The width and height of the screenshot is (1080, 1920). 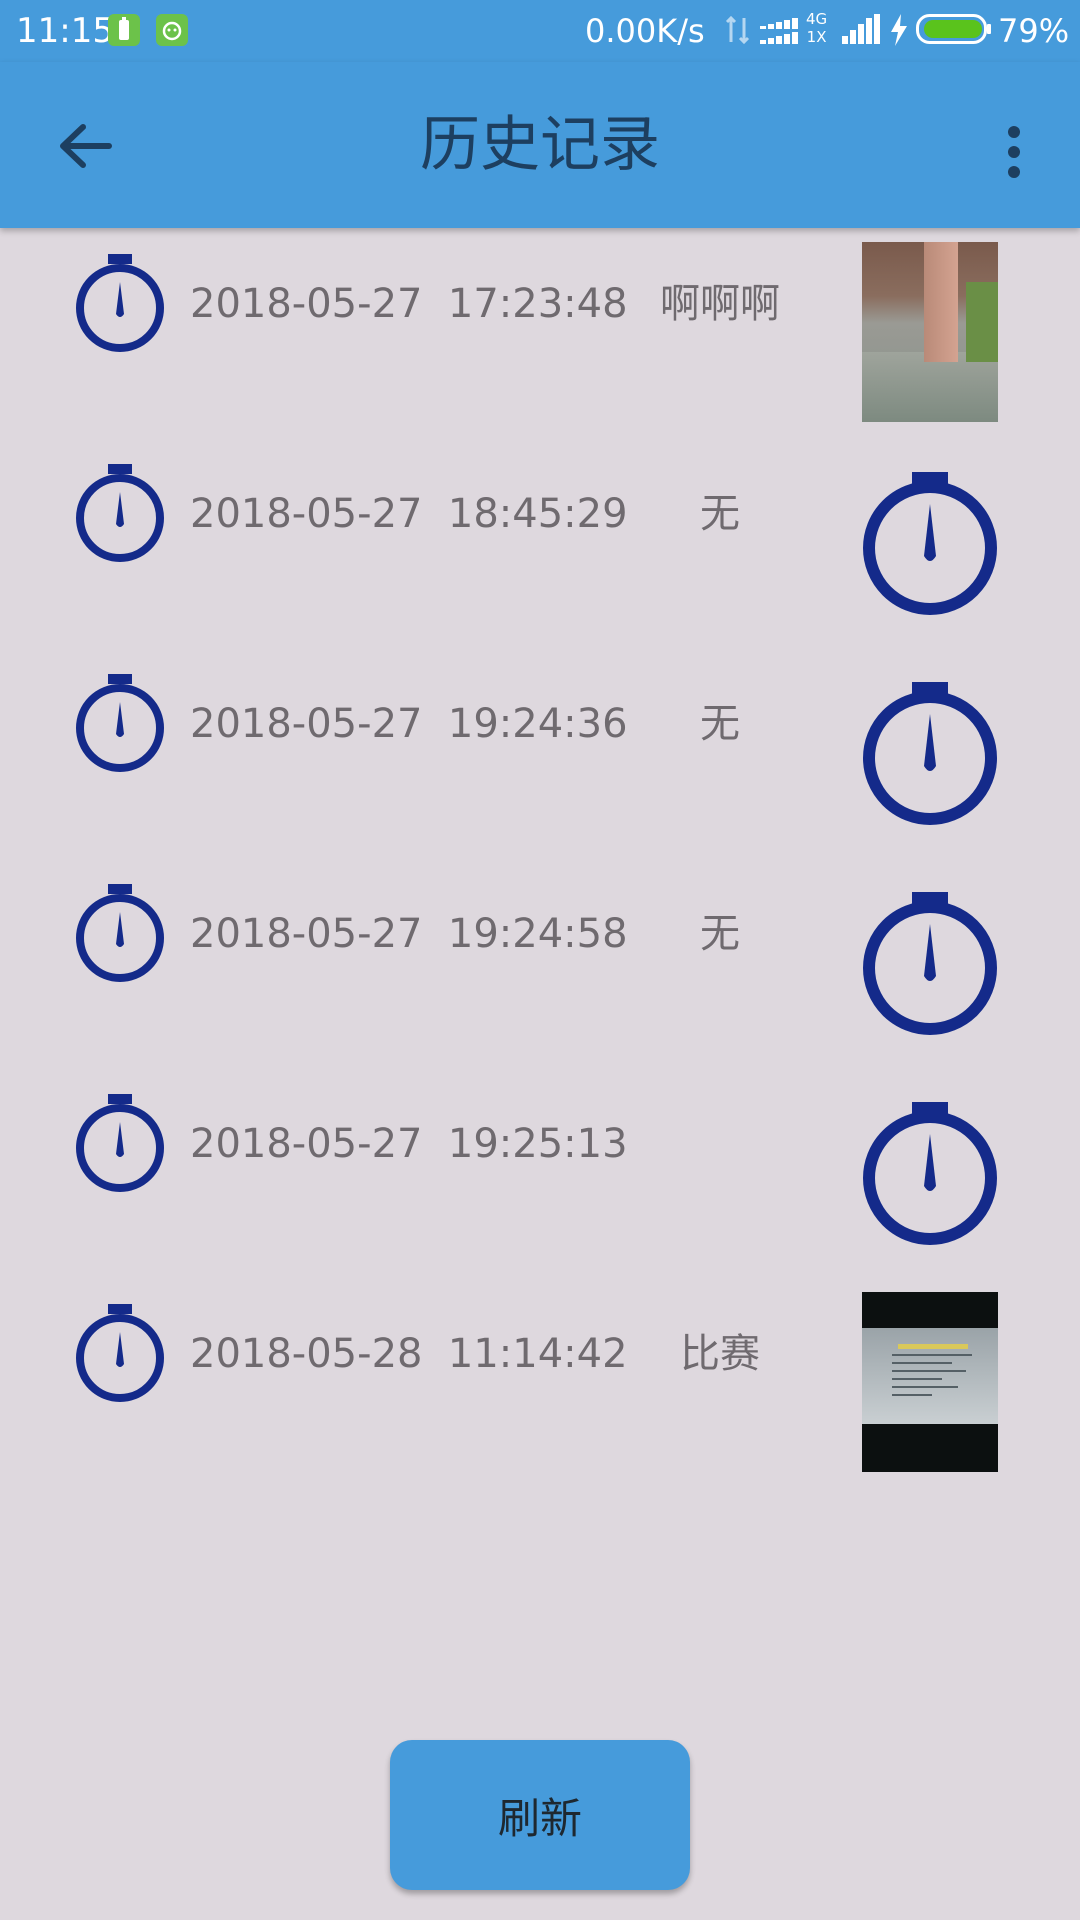 I want to click on network-type-bottom: 1X, so click(x=816, y=37).